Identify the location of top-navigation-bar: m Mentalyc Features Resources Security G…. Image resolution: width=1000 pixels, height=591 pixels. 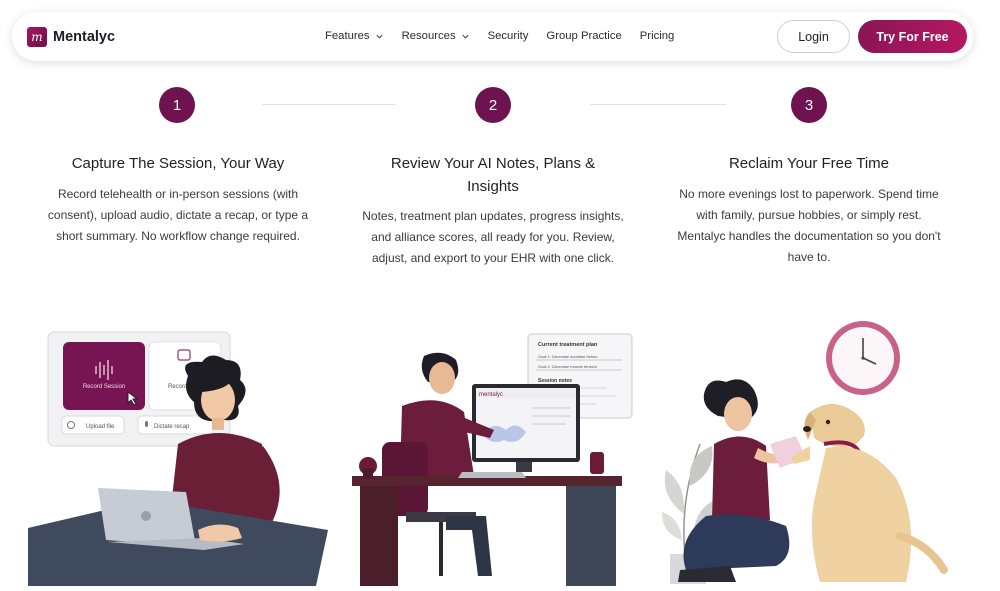
(492, 36).